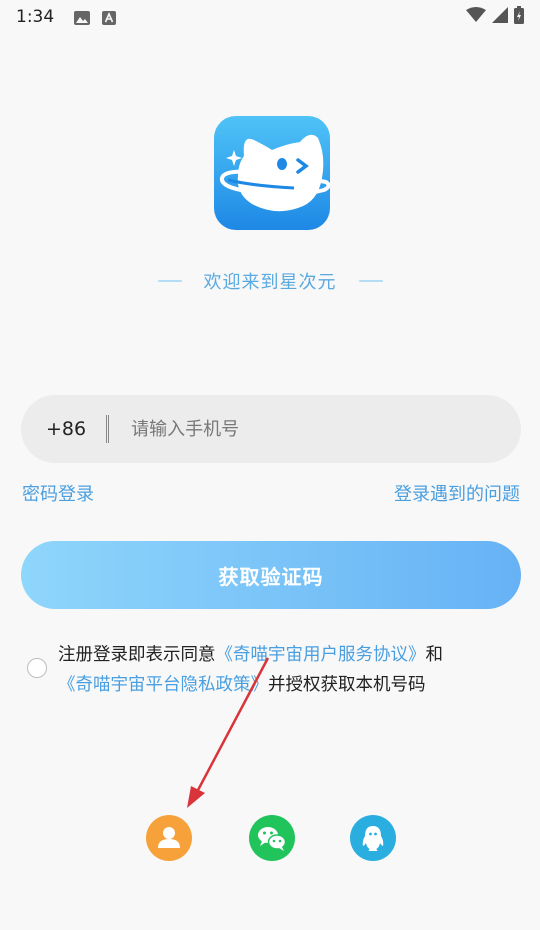 Image resolution: width=540 pixels, height=930 pixels. What do you see at coordinates (457, 493) in the screenshot?
I see `login-problem-link: 登录遇到的问题` at bounding box center [457, 493].